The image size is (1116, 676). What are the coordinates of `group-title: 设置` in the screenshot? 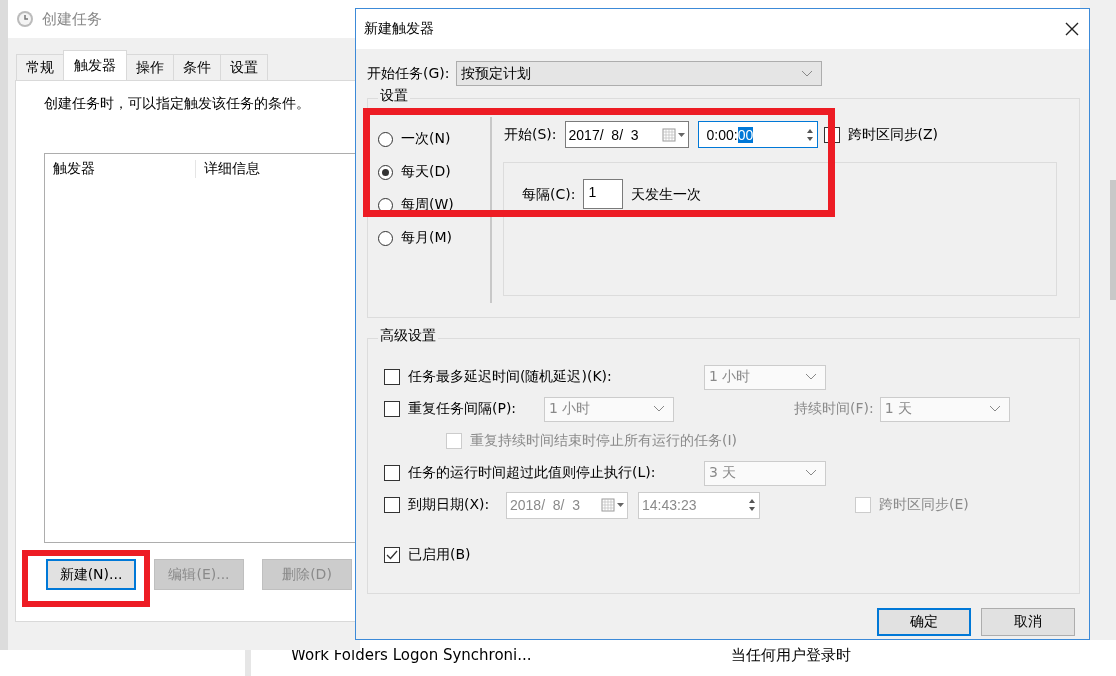 It's located at (394, 96).